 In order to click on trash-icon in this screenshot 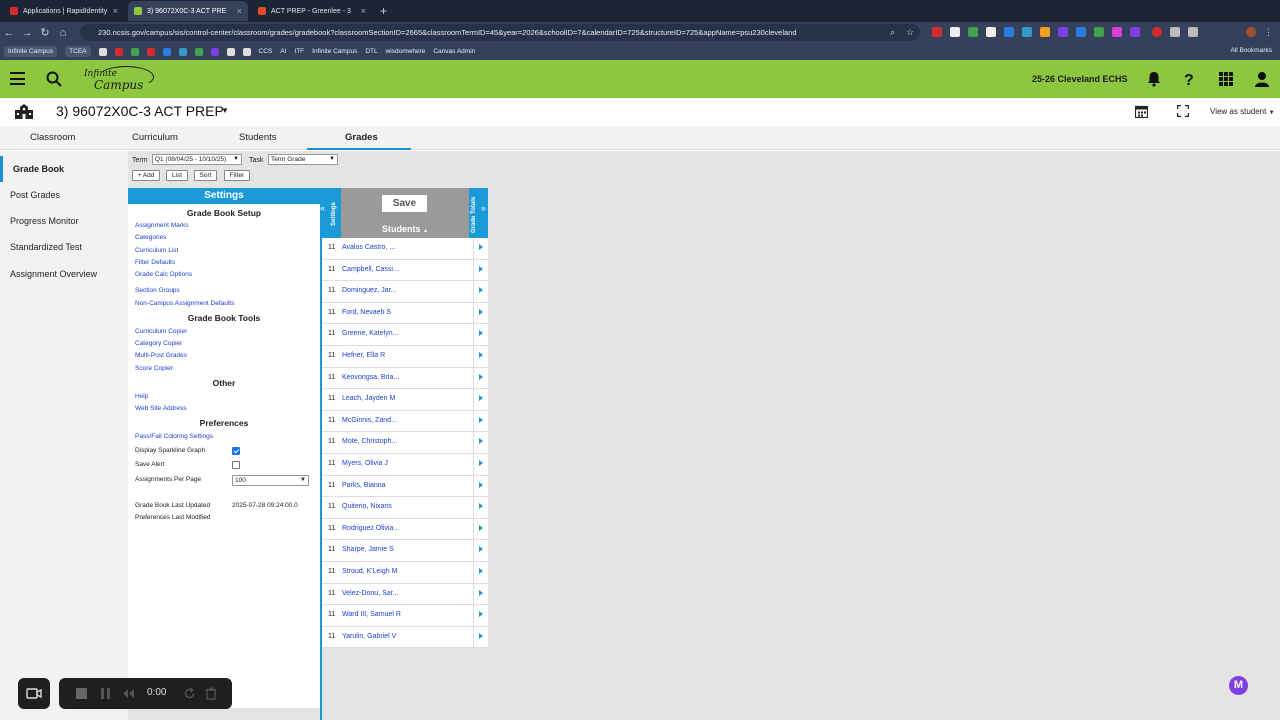, I will do `click(211, 693)`.